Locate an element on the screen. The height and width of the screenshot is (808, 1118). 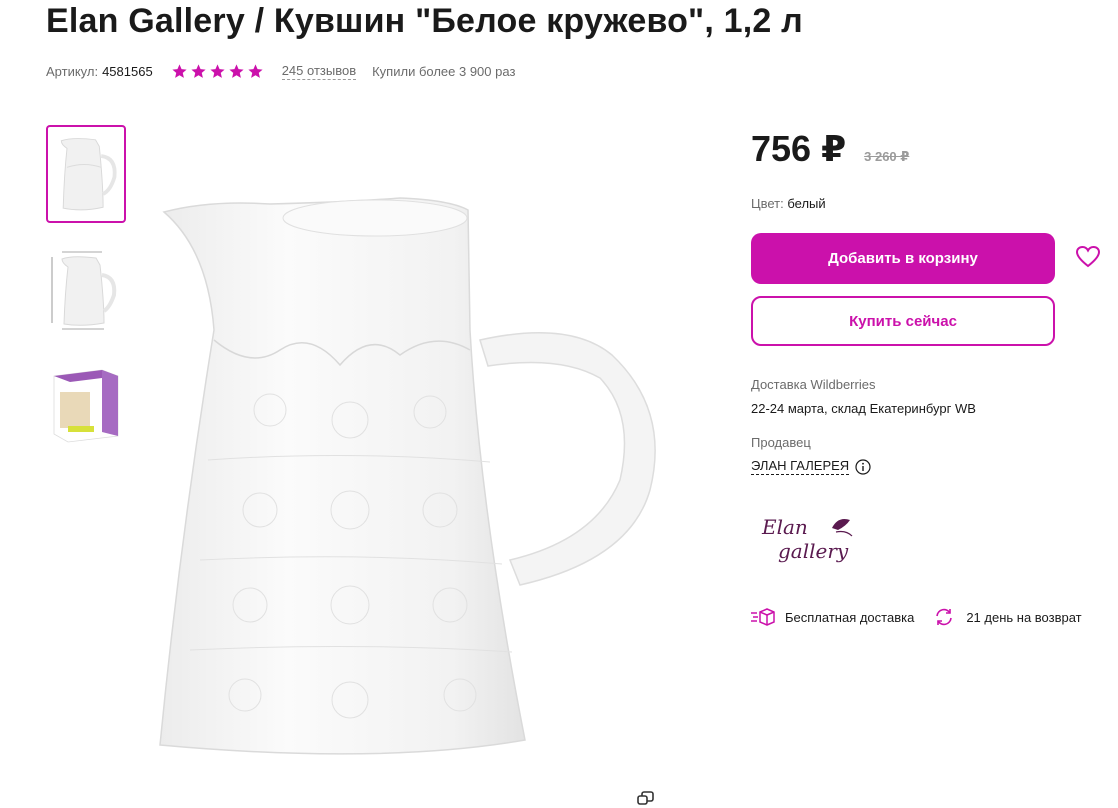
return-perk: 21 день на возврат is located at coordinates (1007, 617).